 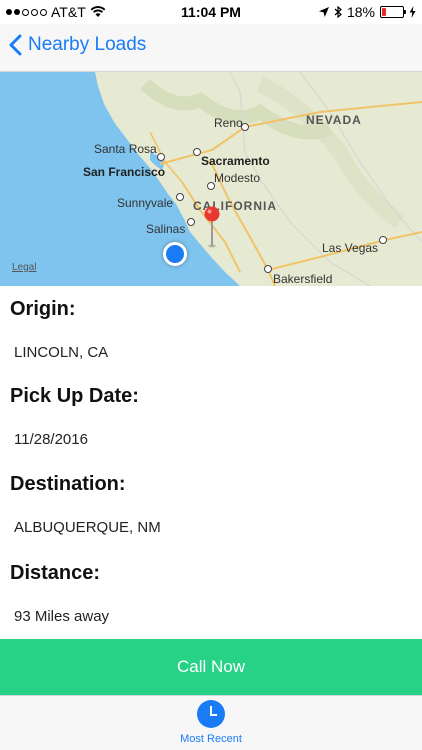 What do you see at coordinates (61, 352) in the screenshot?
I see `origin-value: LINCOLN, CA` at bounding box center [61, 352].